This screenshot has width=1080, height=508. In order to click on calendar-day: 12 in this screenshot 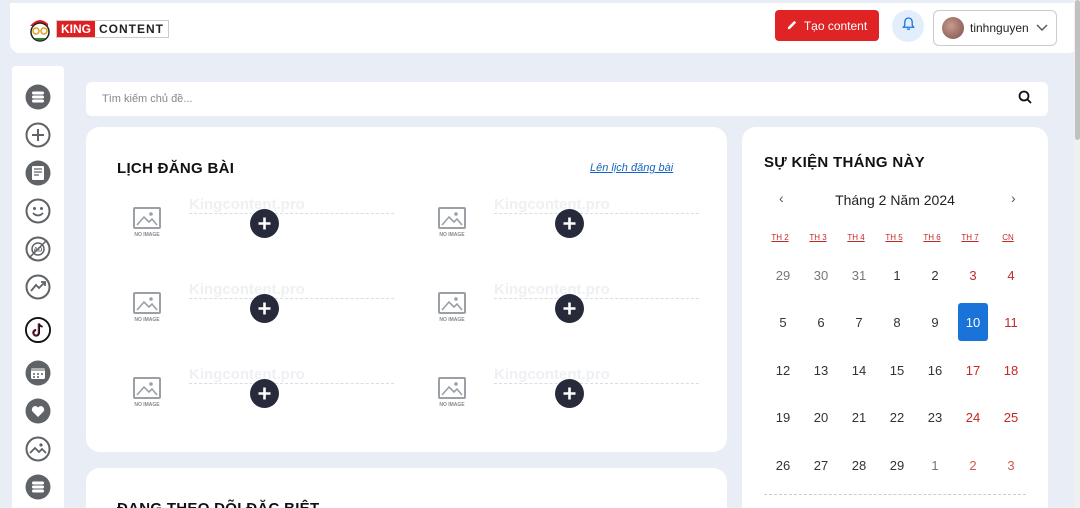, I will do `click(783, 370)`.